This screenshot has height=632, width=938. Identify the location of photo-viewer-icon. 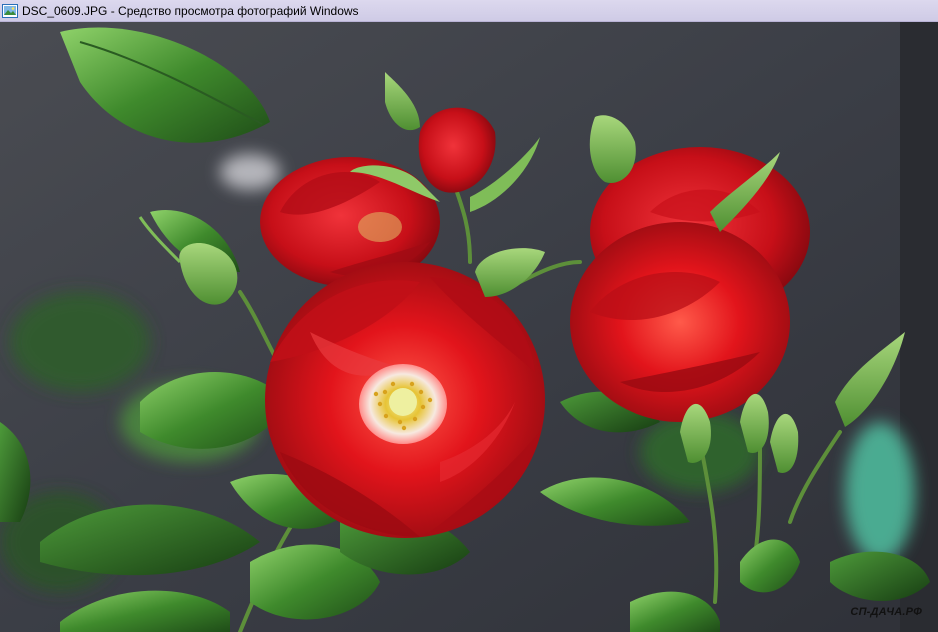
(10, 10).